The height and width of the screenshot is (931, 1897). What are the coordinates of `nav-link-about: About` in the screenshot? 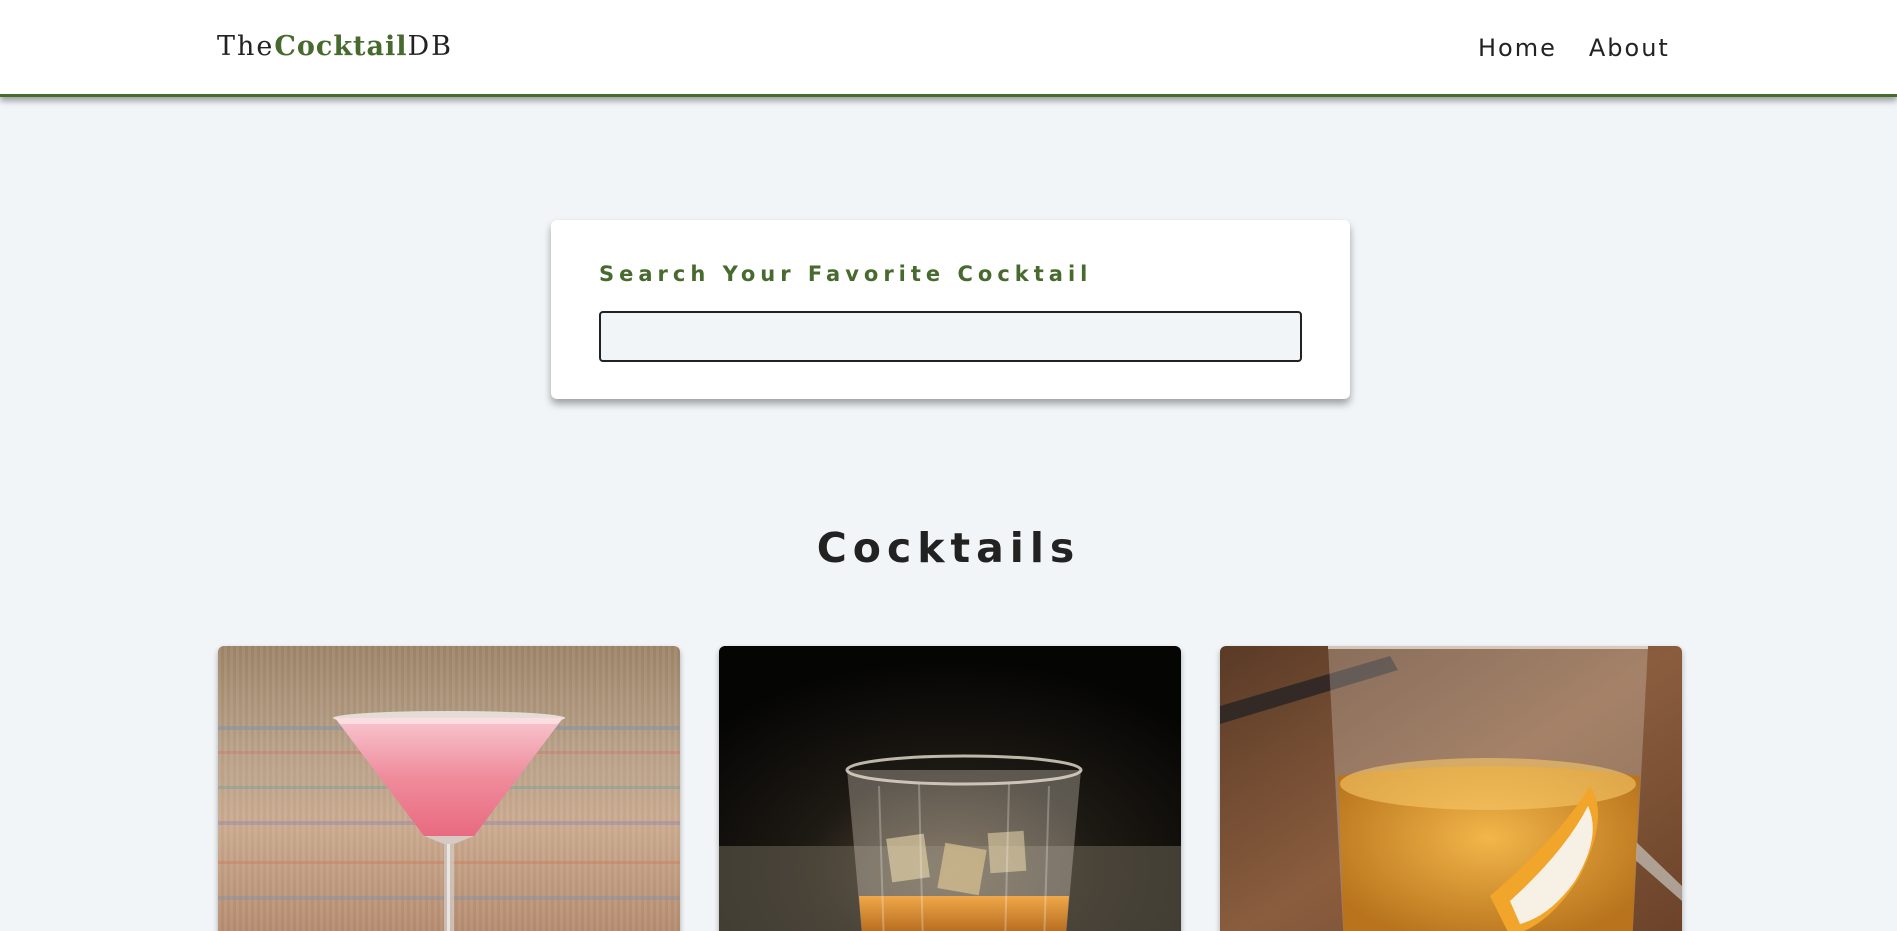 It's located at (1629, 48).